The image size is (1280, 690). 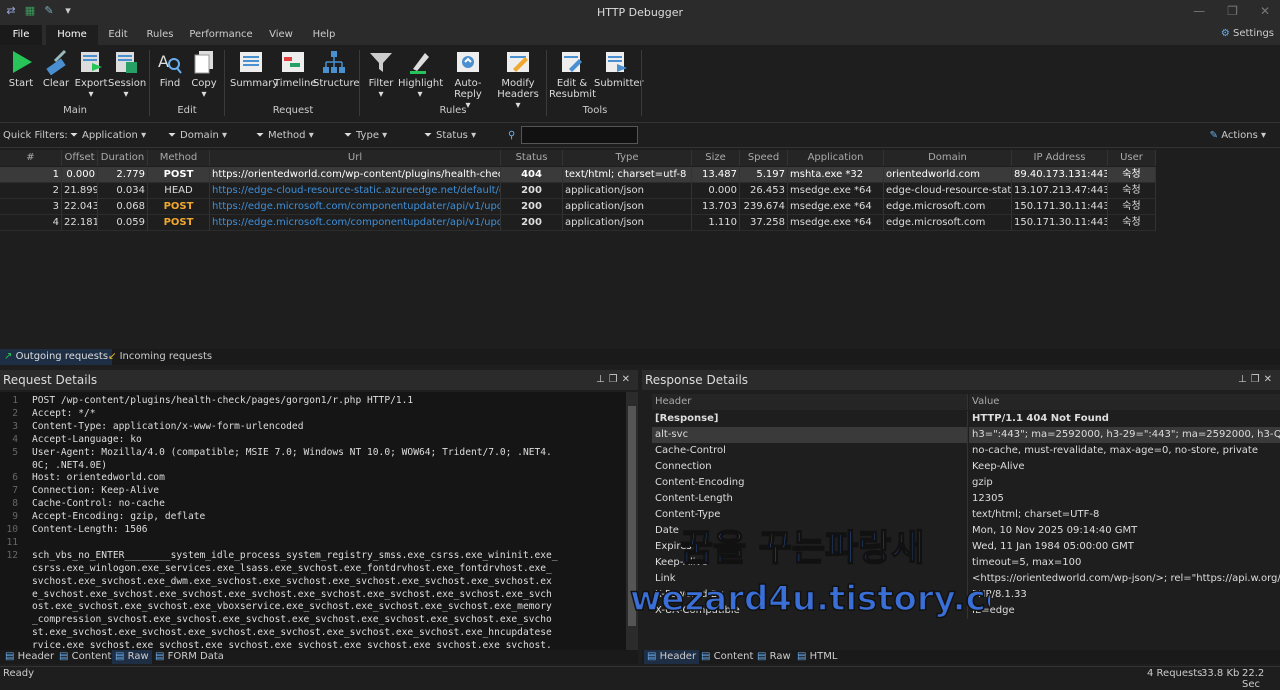 I want to click on cell-offset: 22.181, so click(x=80, y=223).